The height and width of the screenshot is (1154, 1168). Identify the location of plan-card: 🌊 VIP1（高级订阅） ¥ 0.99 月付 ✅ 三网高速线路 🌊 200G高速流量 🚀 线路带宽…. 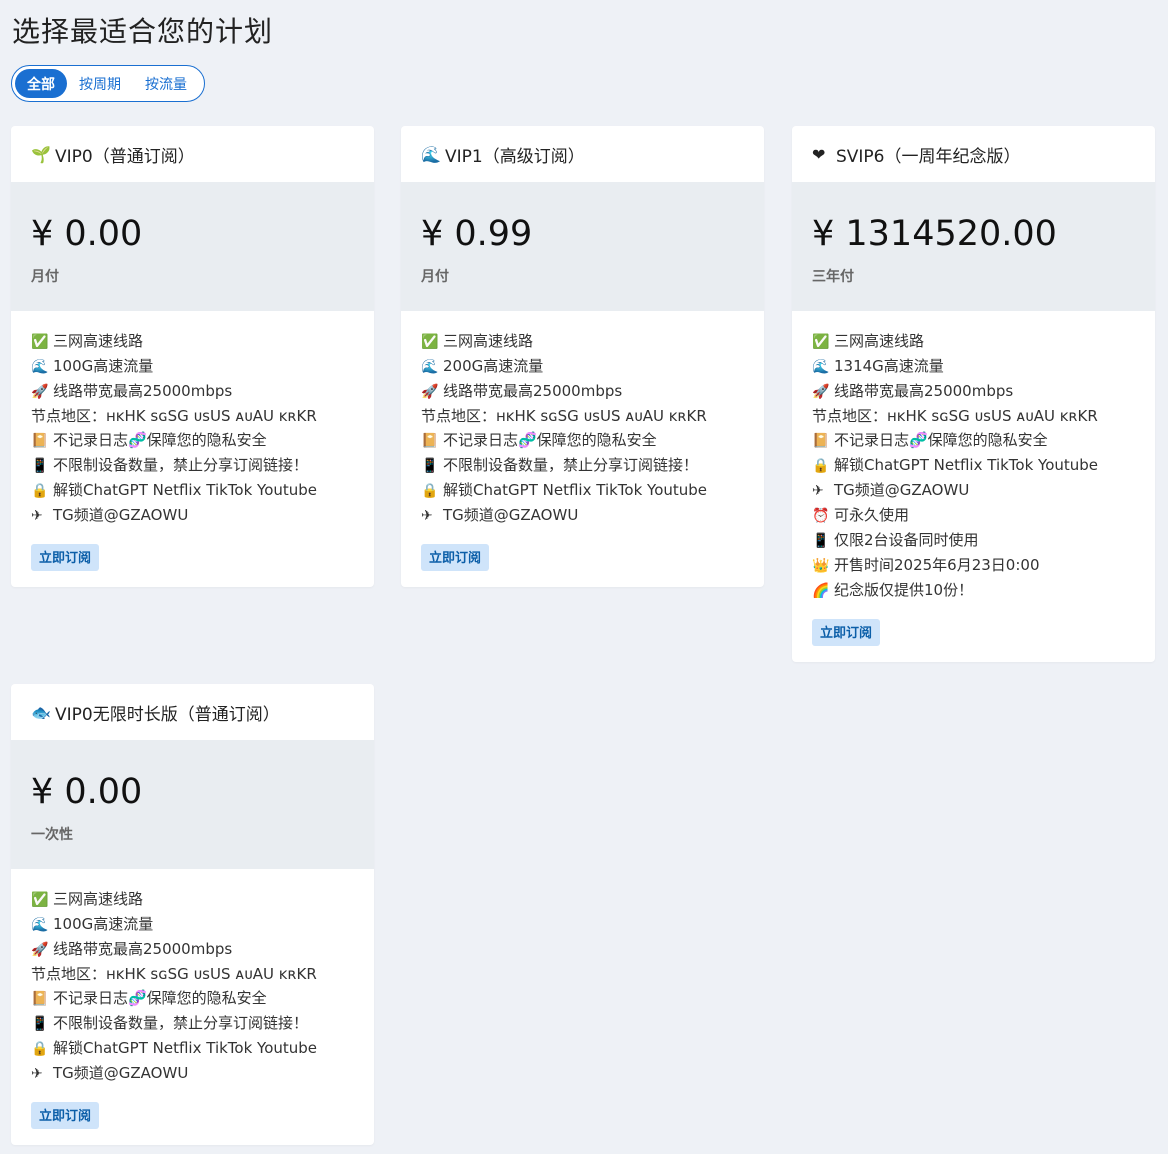
(582, 356).